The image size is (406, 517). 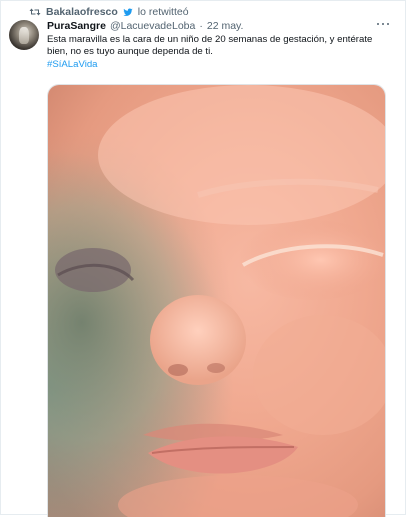 I want to click on tweet-text-line: bien, no es tuyo aunque dependa de ti., so click(x=130, y=52).